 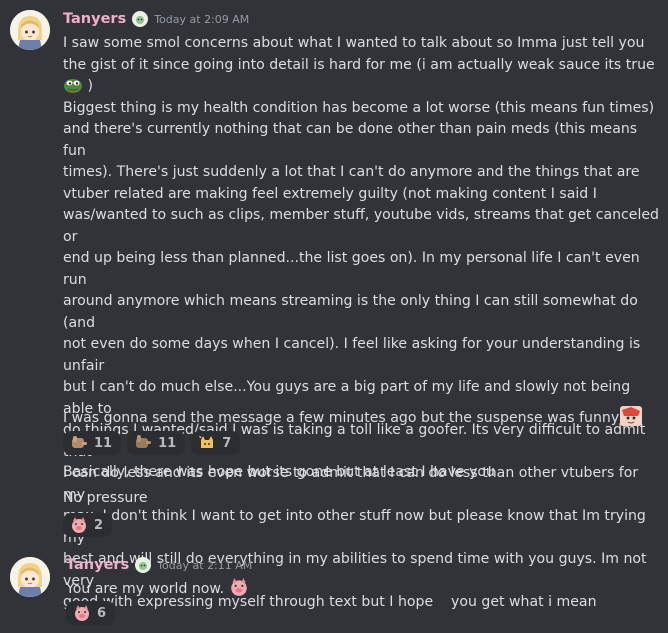 What do you see at coordinates (201, 19) in the screenshot?
I see `message-timestamp: Today at 2:09 AM` at bounding box center [201, 19].